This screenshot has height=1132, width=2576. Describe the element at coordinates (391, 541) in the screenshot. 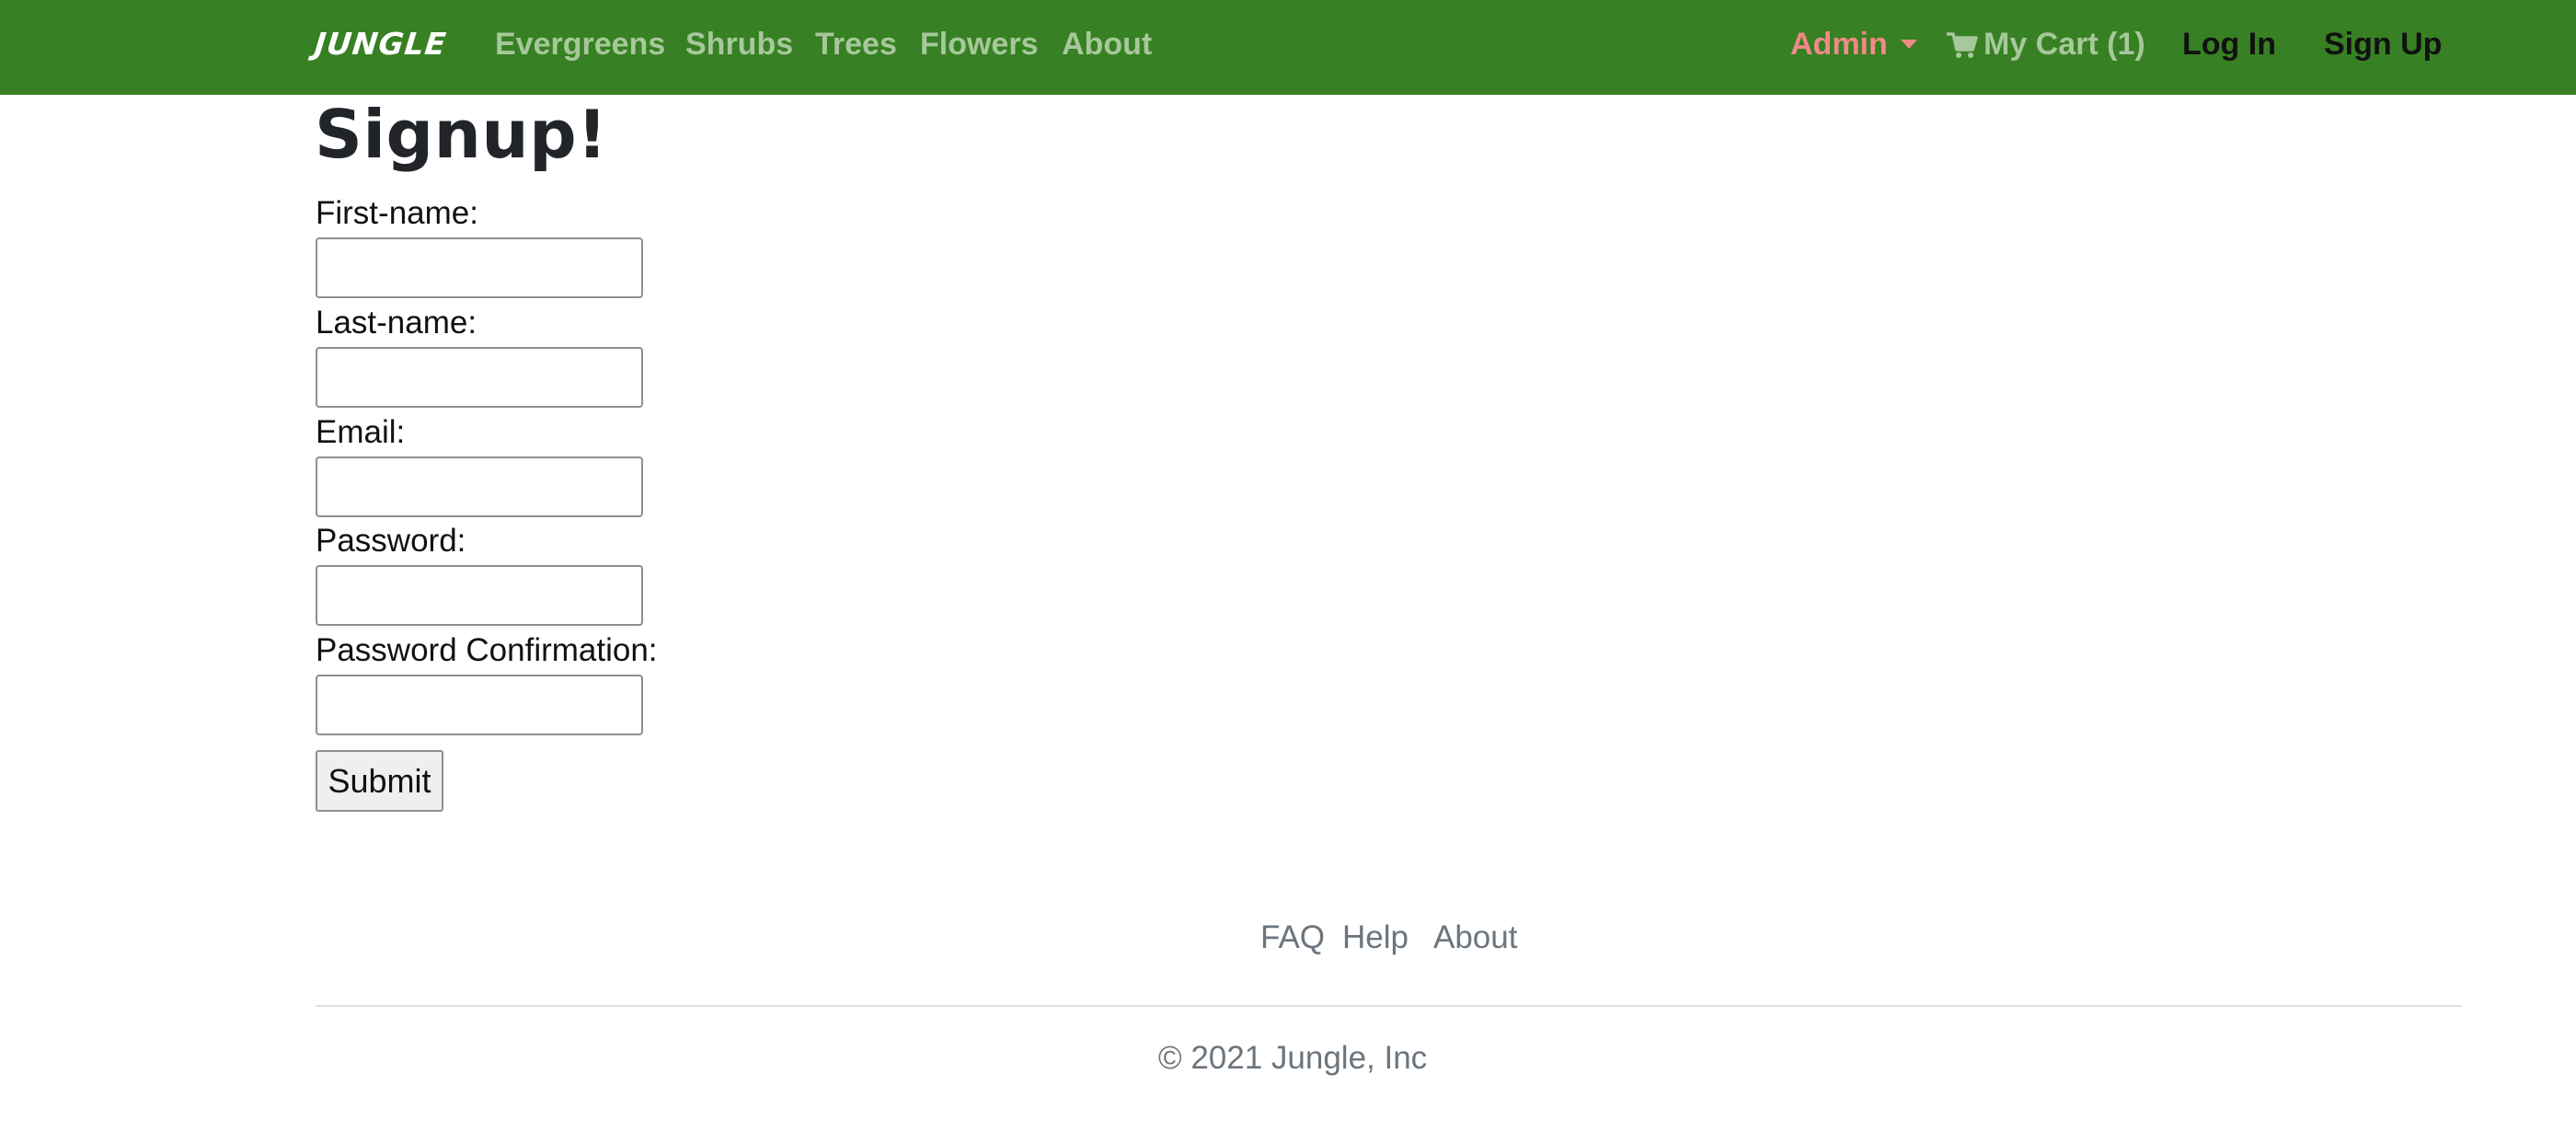

I see `password-label: Password:` at that location.